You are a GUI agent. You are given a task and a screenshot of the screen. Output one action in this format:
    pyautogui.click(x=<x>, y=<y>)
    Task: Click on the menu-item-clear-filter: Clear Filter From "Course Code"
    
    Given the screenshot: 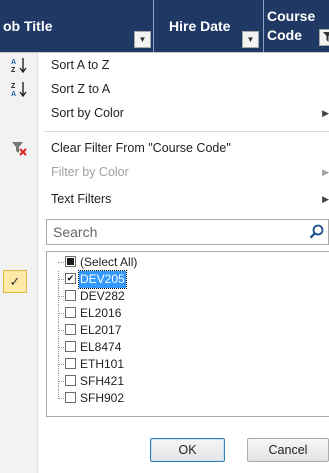 What is the action you would take?
    pyautogui.click(x=164, y=148)
    